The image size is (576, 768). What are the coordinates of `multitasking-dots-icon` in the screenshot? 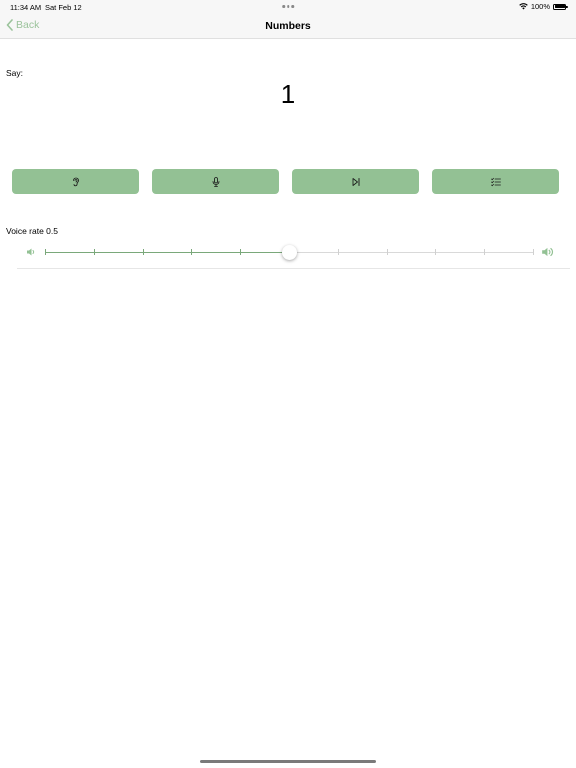 It's located at (288, 6).